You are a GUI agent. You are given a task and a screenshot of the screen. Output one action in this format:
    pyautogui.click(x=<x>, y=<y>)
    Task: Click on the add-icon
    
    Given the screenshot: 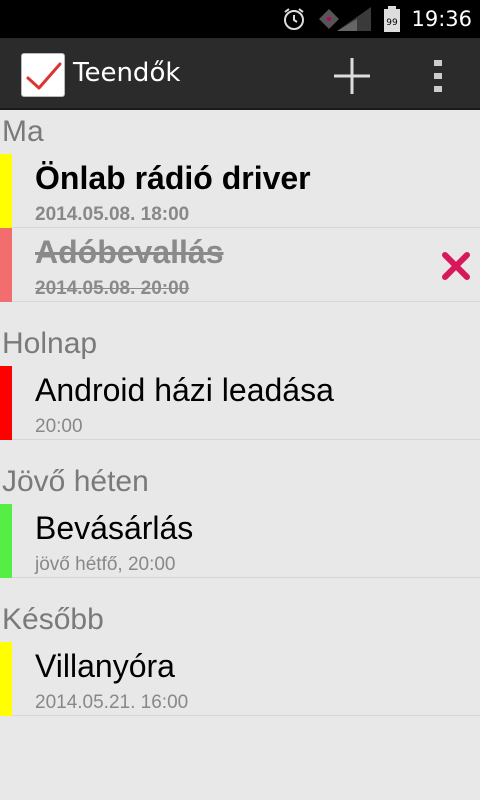 What is the action you would take?
    pyautogui.click(x=352, y=76)
    